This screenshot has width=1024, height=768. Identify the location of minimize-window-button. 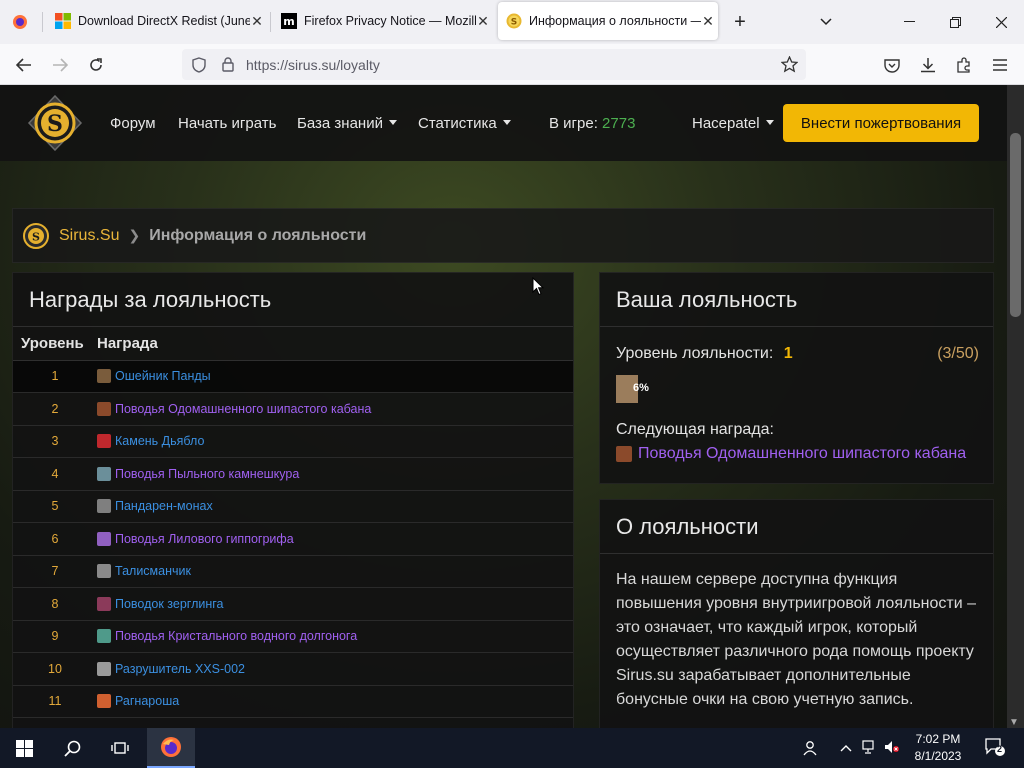
(909, 22).